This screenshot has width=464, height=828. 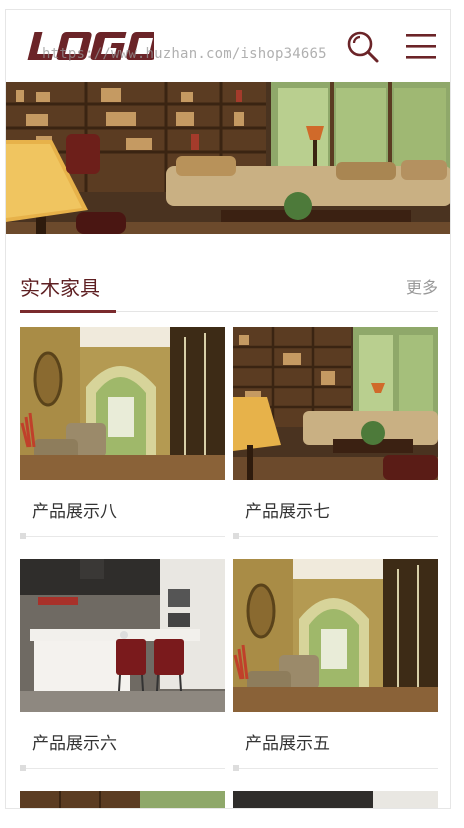 I want to click on hamburger-menu-icon, so click(x=421, y=46).